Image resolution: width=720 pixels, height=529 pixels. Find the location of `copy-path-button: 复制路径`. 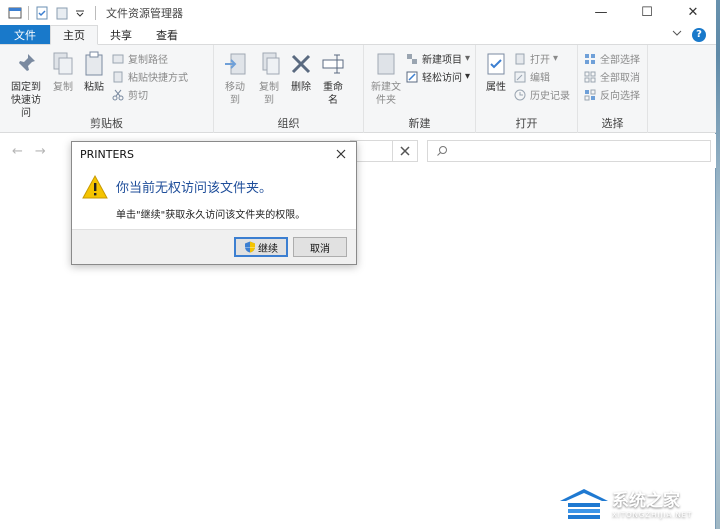

copy-path-button: 复制路径 is located at coordinates (150, 58).